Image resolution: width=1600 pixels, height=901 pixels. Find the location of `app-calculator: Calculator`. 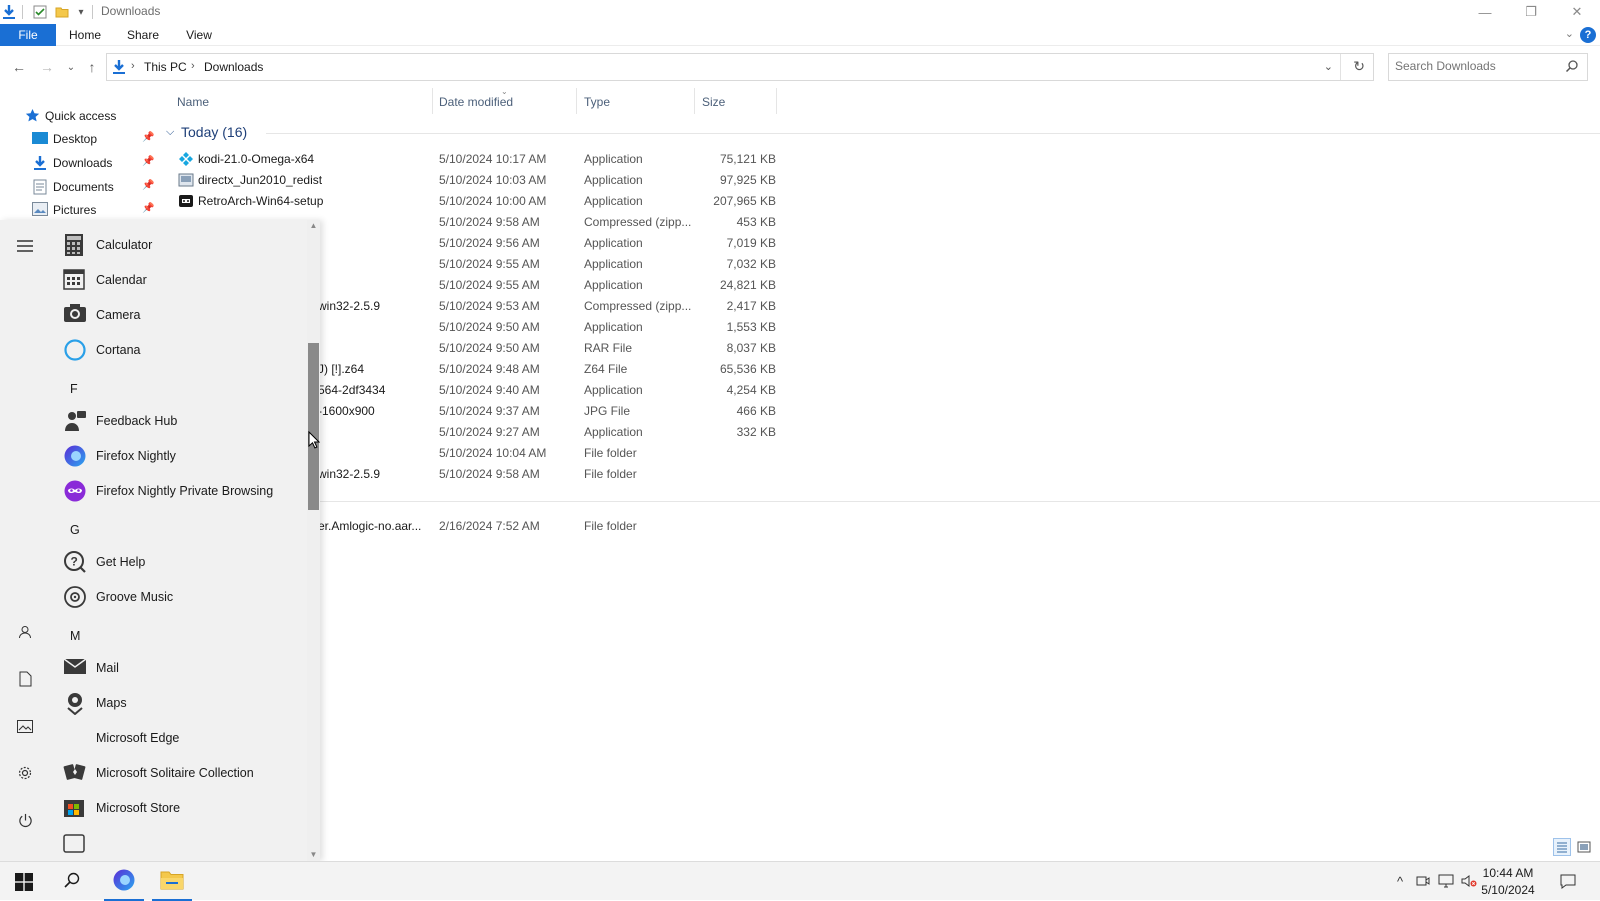

app-calculator: Calculator is located at coordinates (179, 245).